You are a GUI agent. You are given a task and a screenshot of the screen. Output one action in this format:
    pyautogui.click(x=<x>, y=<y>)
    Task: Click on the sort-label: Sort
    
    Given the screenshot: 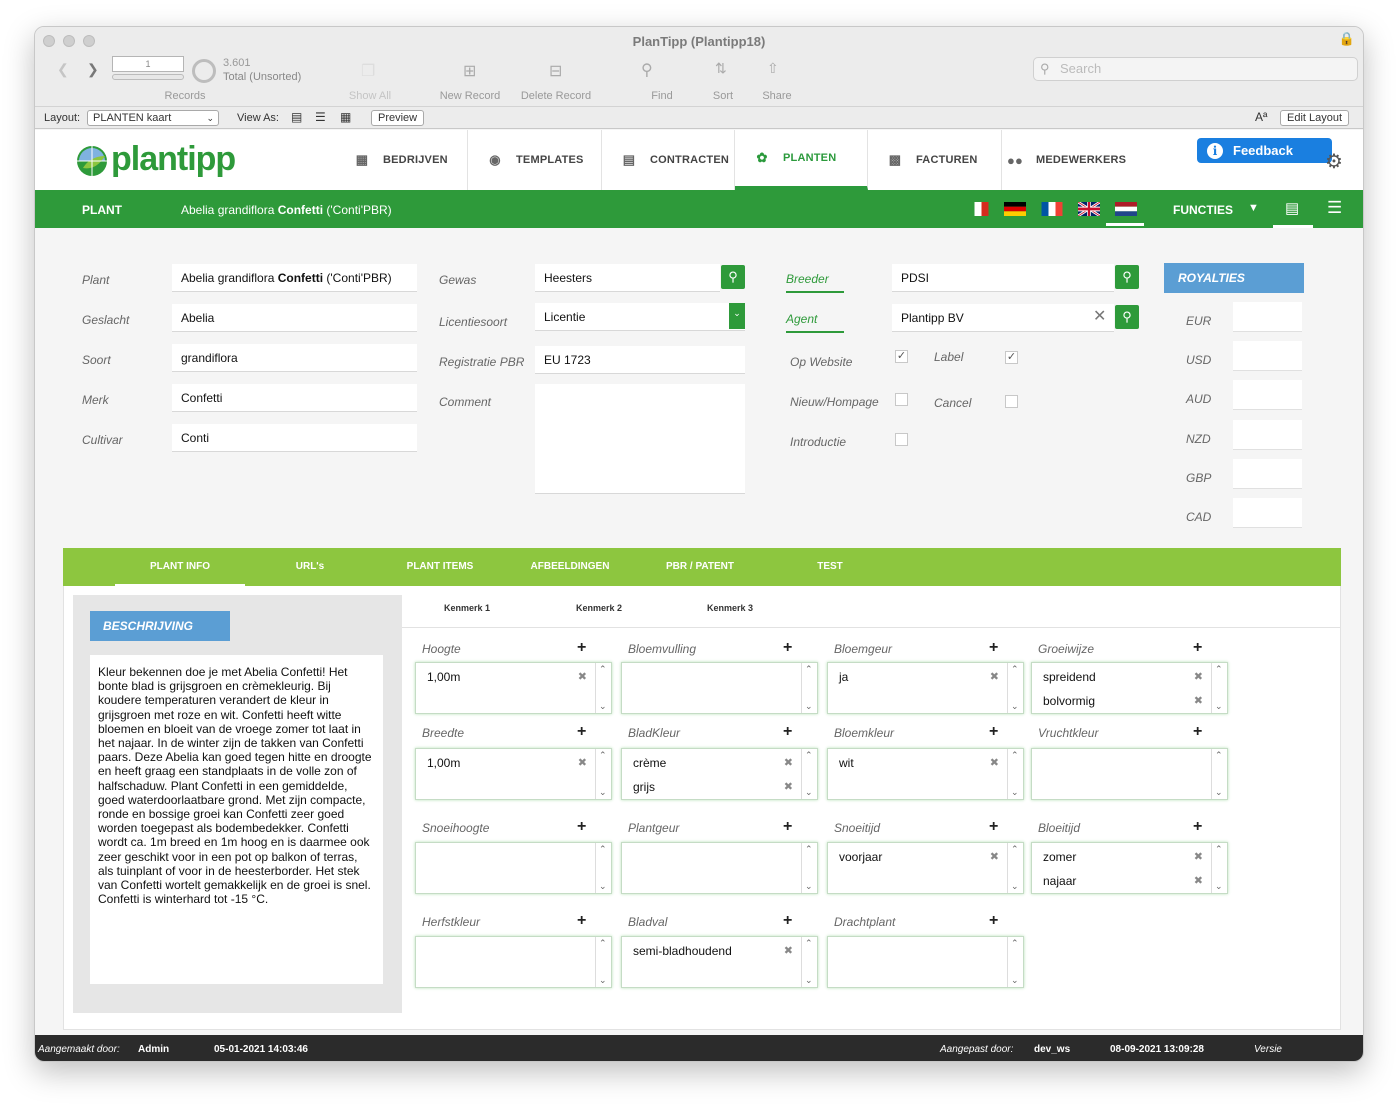 What is the action you would take?
    pyautogui.click(x=723, y=96)
    